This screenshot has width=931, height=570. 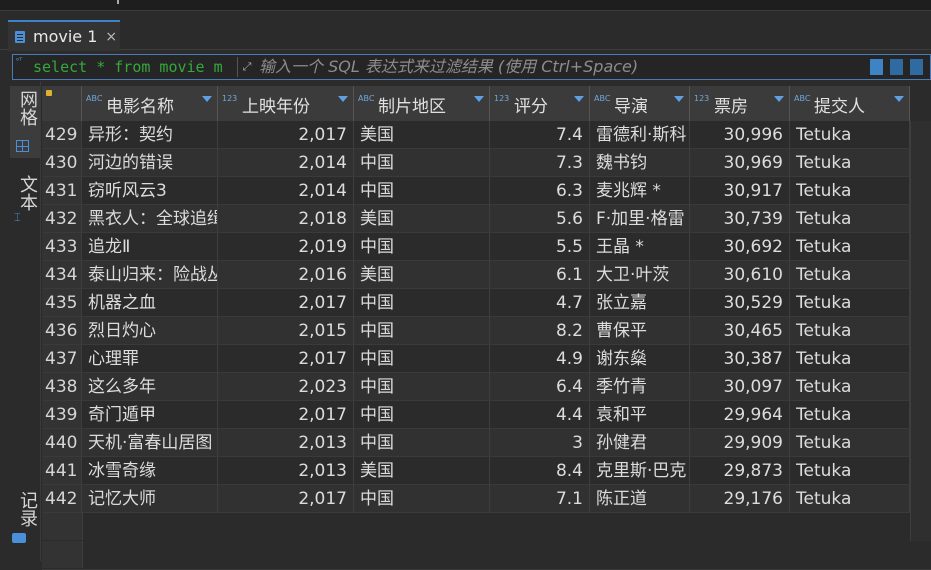 What do you see at coordinates (62, 387) in the screenshot?
I see `row-number: 438` at bounding box center [62, 387].